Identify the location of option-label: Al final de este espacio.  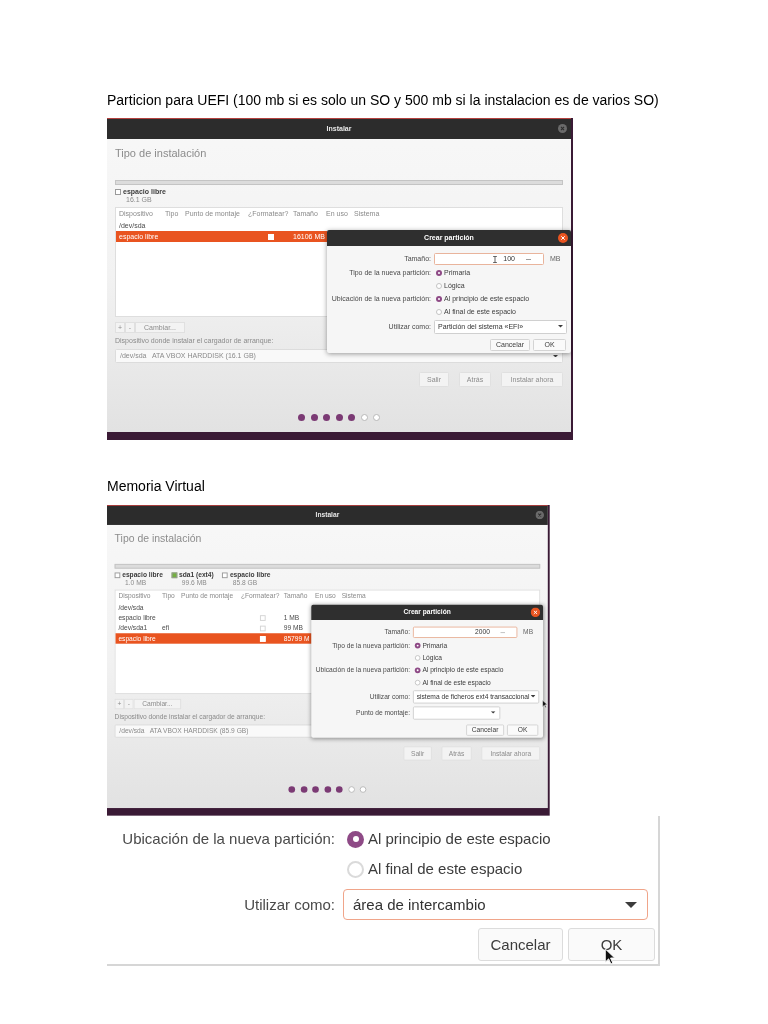
(445, 869).